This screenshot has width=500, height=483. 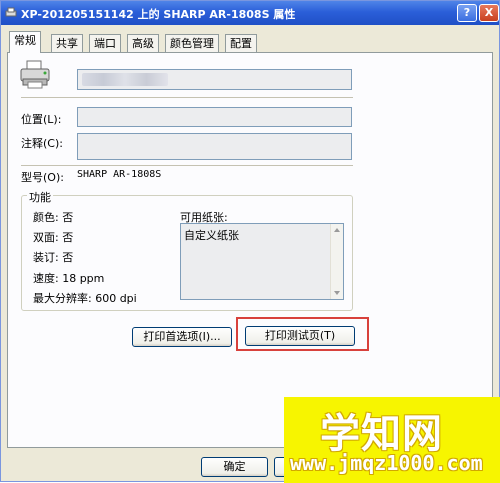 I want to click on tab-advanced: 高级, so click(x=143, y=43).